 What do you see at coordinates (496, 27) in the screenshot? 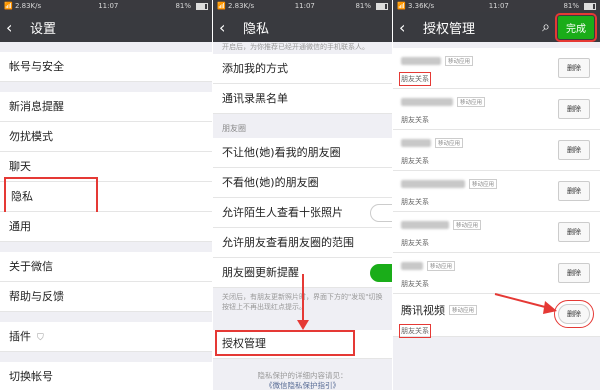
I see `navbar: ‹ 授权管理 ⌕ 完成` at bounding box center [496, 27].